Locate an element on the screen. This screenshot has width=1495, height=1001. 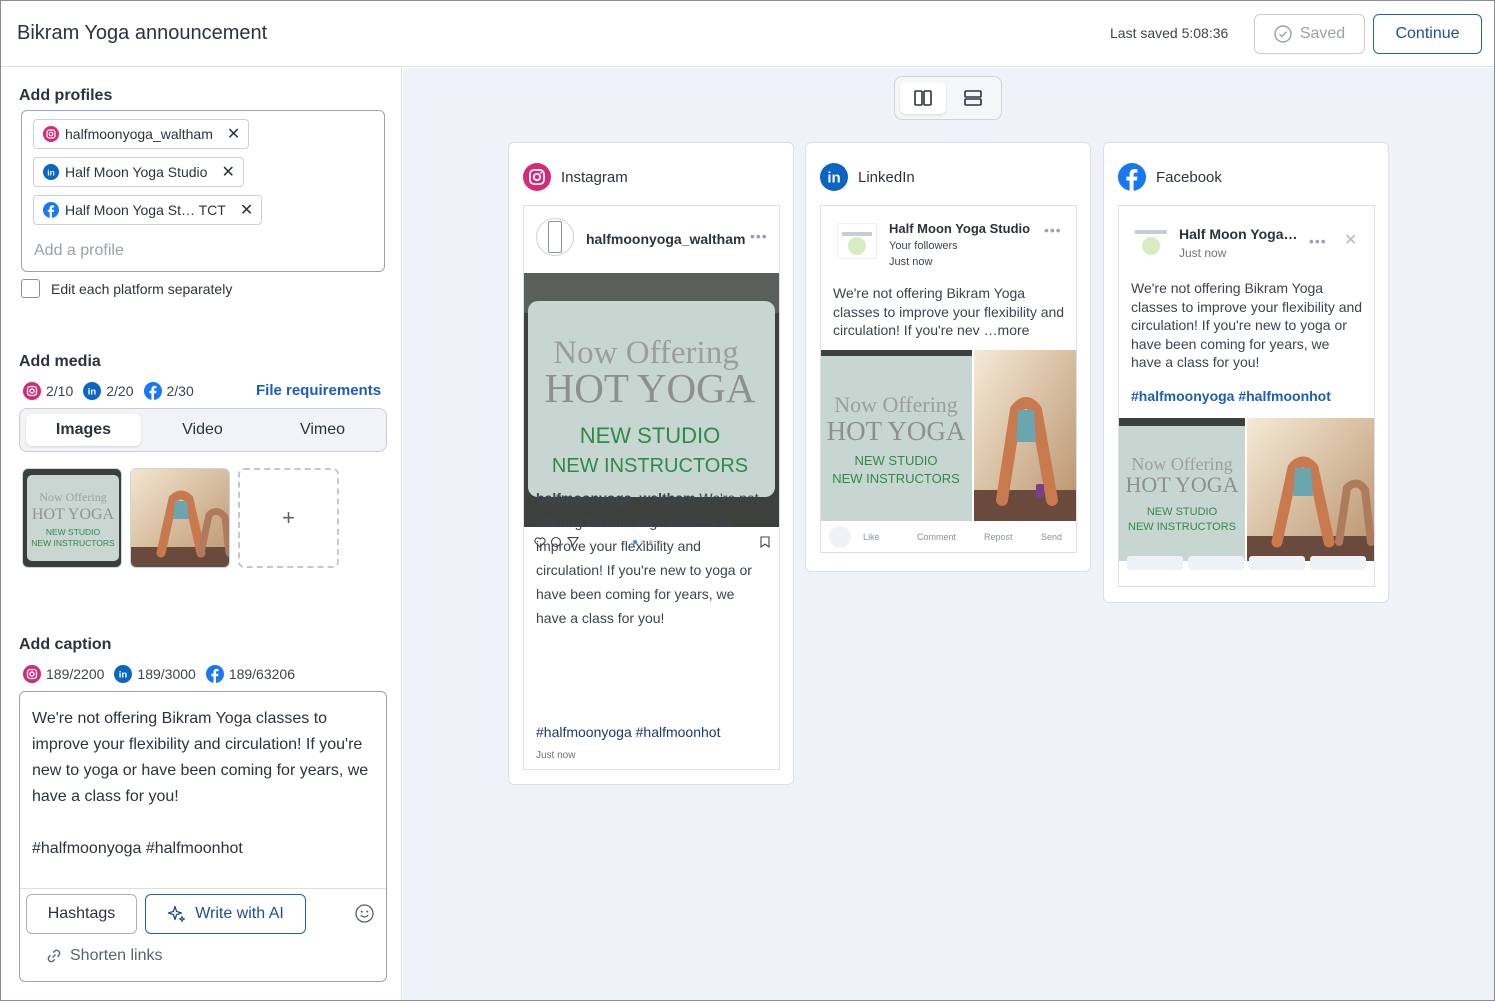
hashtags-button: Hashtags is located at coordinates (81, 914).